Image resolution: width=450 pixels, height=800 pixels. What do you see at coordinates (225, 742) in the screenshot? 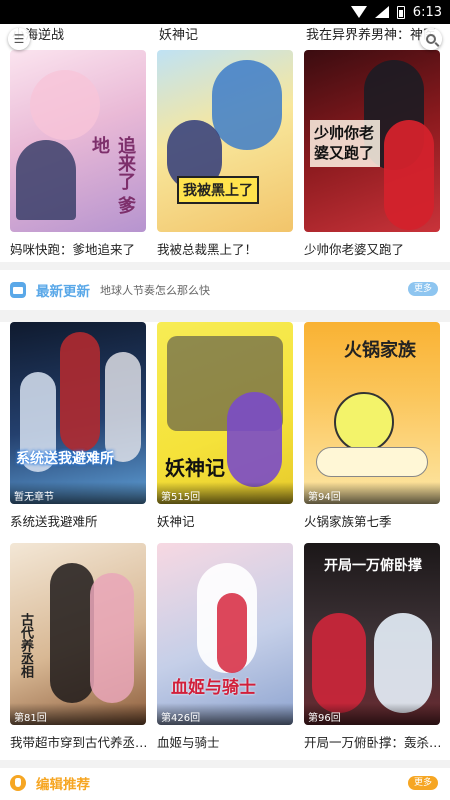
I see `comic-title: 血姬与骑士` at bounding box center [225, 742].